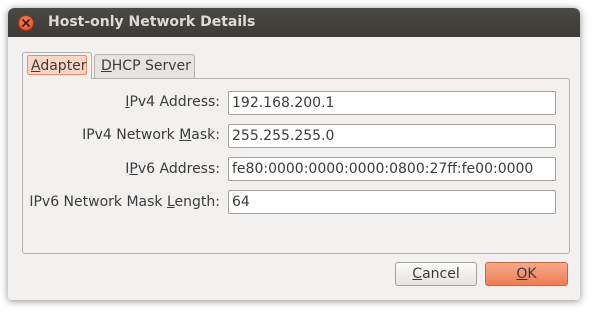  Describe the element at coordinates (392, 136) in the screenshot. I see `ipv4-network-mask-field` at that location.